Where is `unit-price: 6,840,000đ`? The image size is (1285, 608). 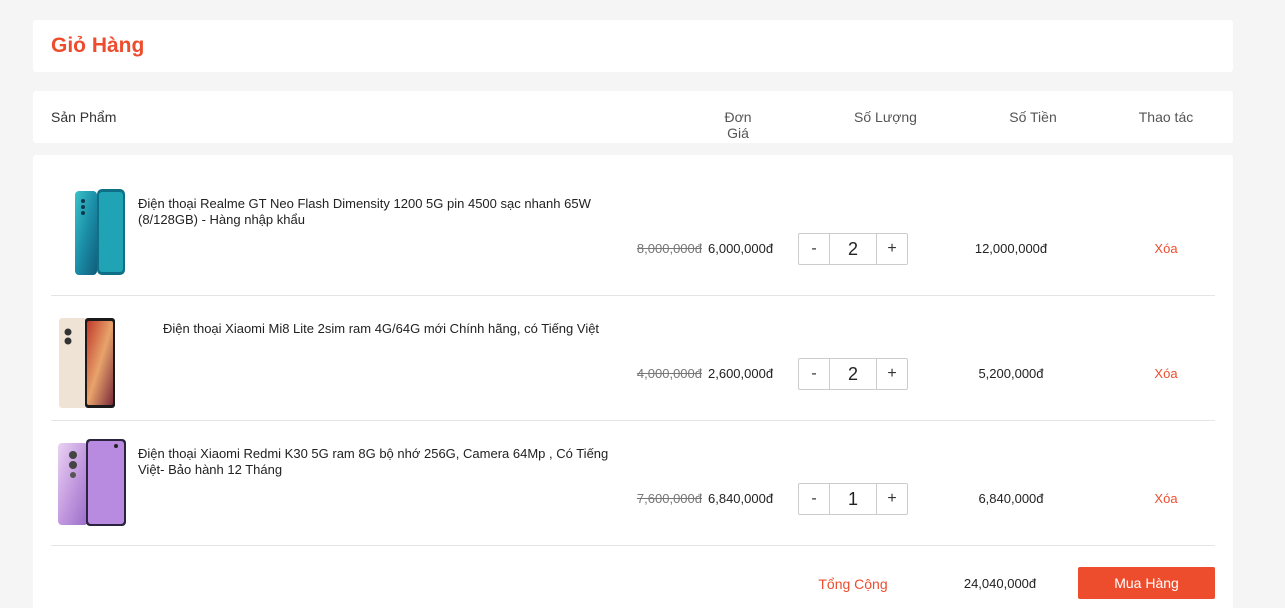
unit-price: 6,840,000đ is located at coordinates (741, 498).